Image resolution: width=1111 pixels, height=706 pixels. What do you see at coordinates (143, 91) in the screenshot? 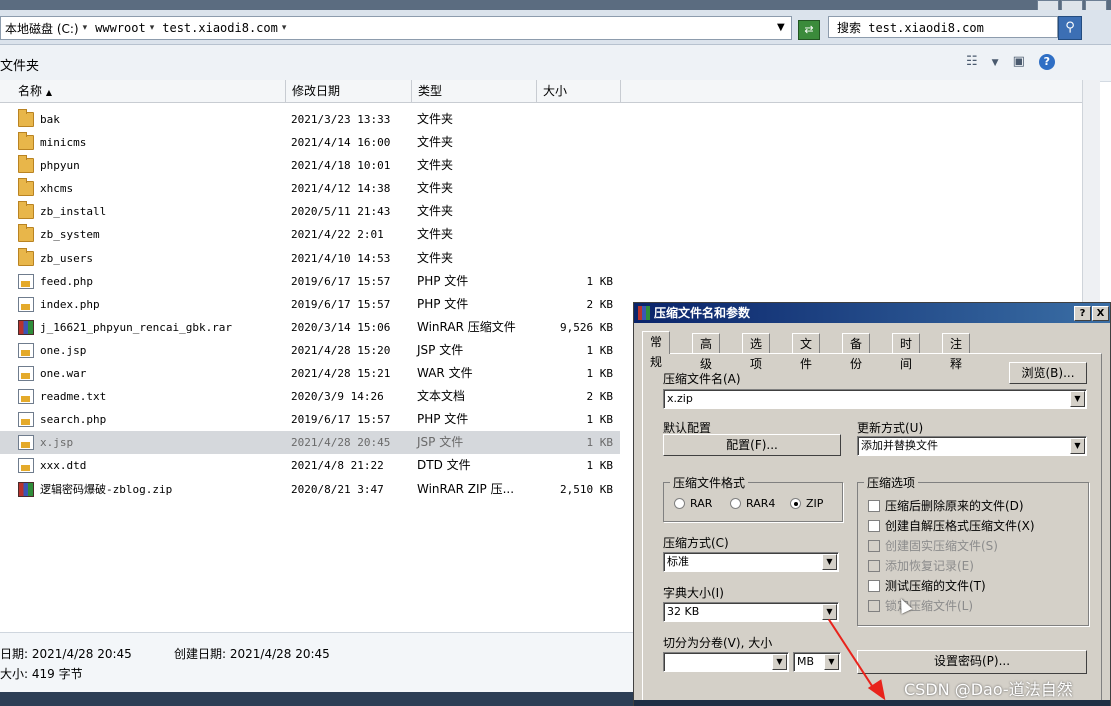
I see `column-name: 名称 ▲` at bounding box center [143, 91].